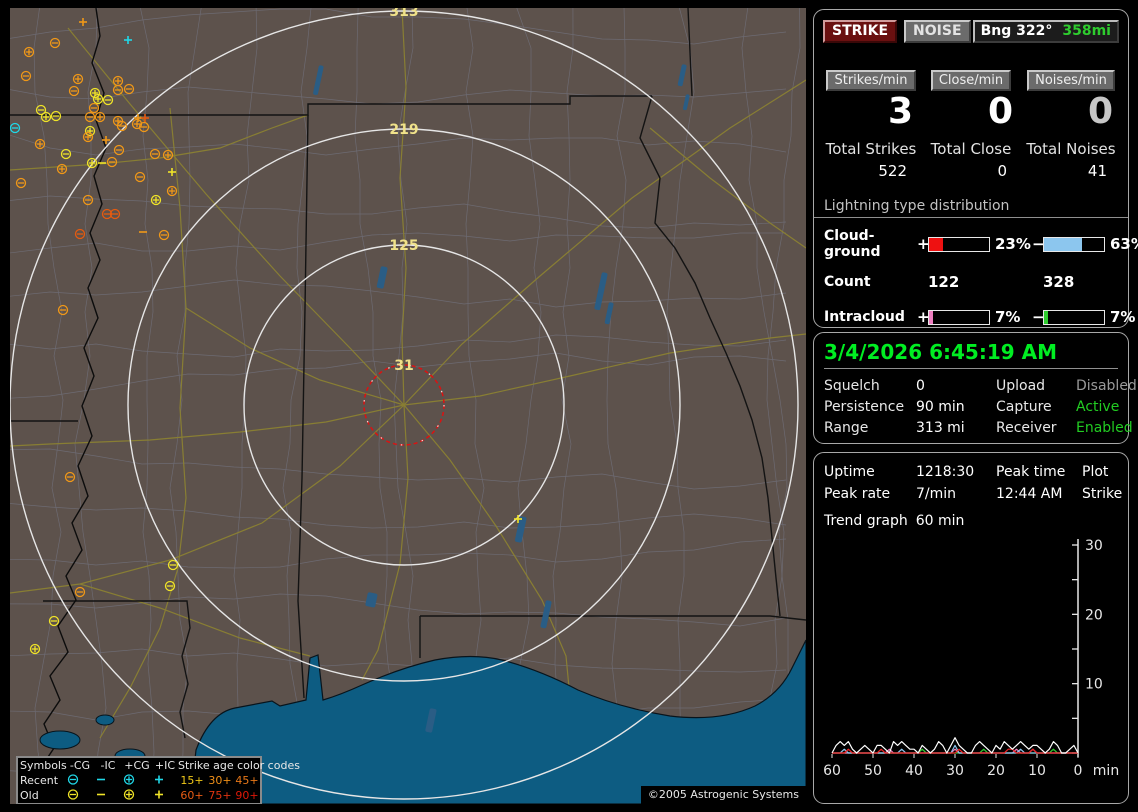 Image resolution: width=1138 pixels, height=812 pixels. What do you see at coordinates (1071, 125) in the screenshot?
I see `noises-column: Noises/min 0 Total Noises 41` at bounding box center [1071, 125].